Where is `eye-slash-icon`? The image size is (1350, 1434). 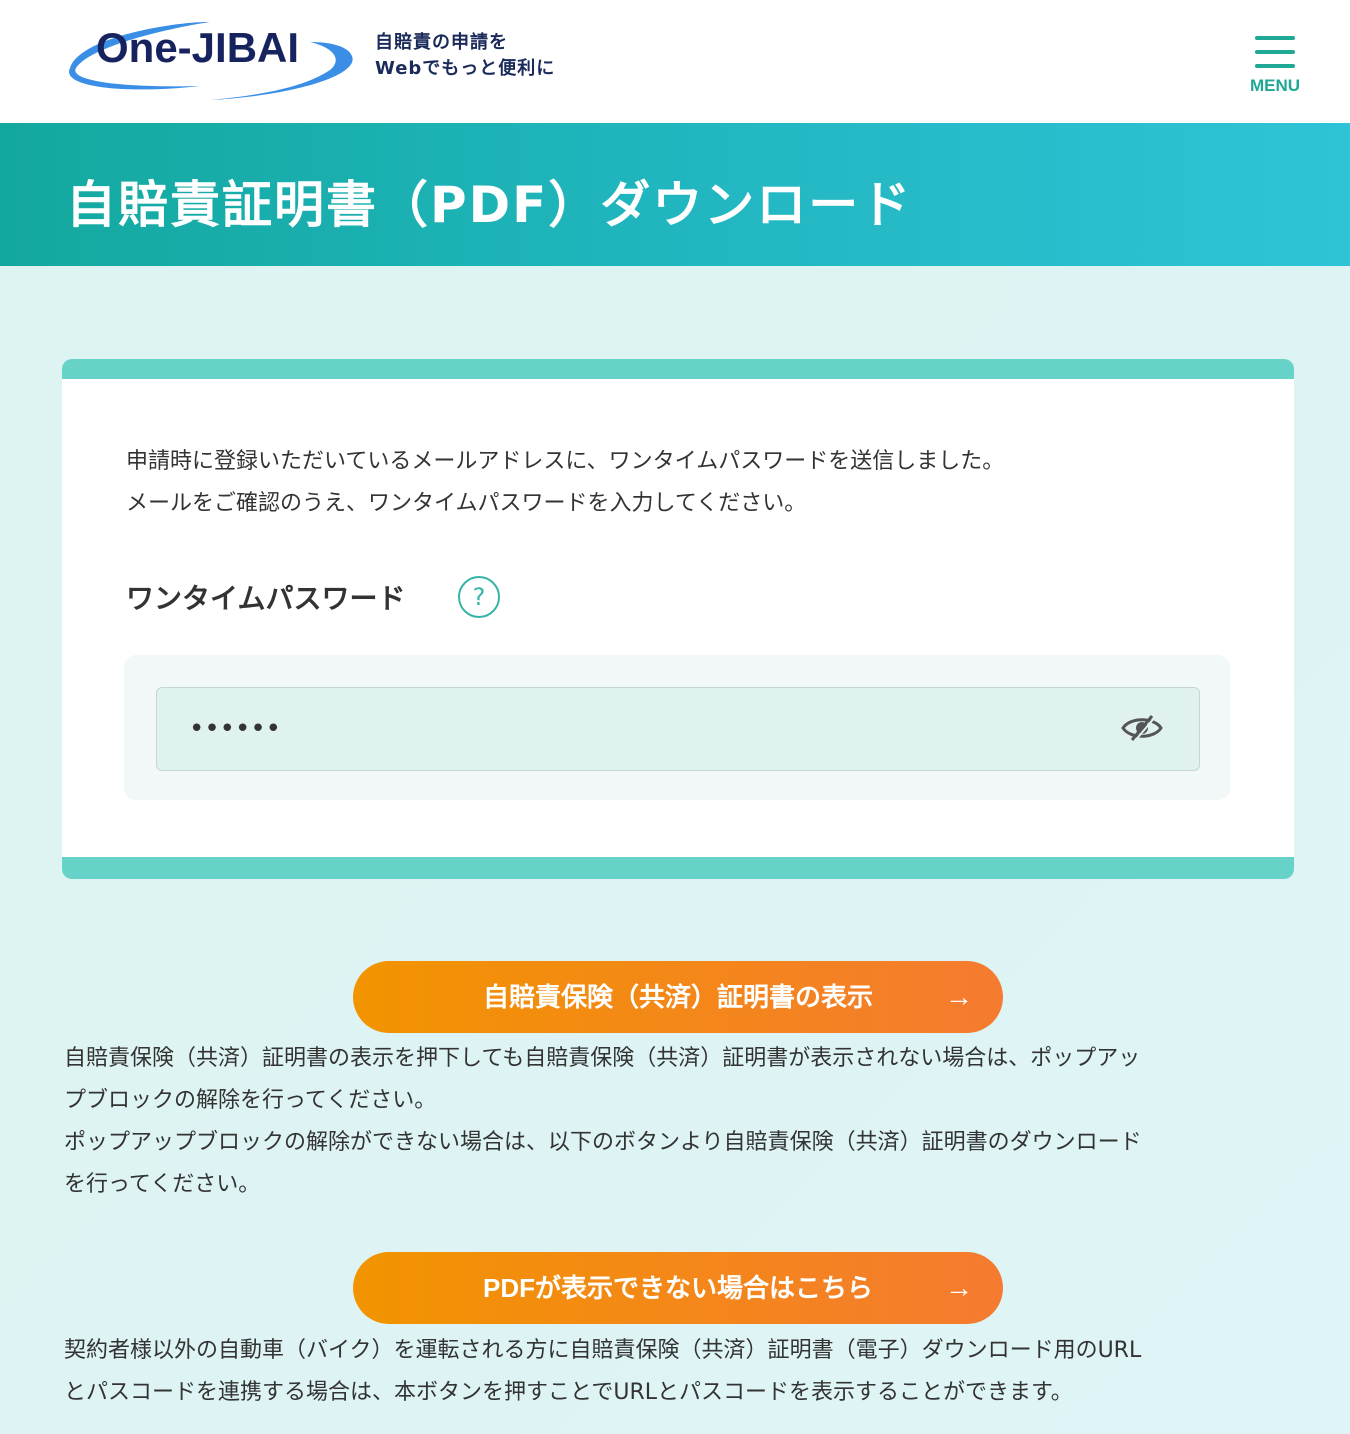 eye-slash-icon is located at coordinates (1142, 728).